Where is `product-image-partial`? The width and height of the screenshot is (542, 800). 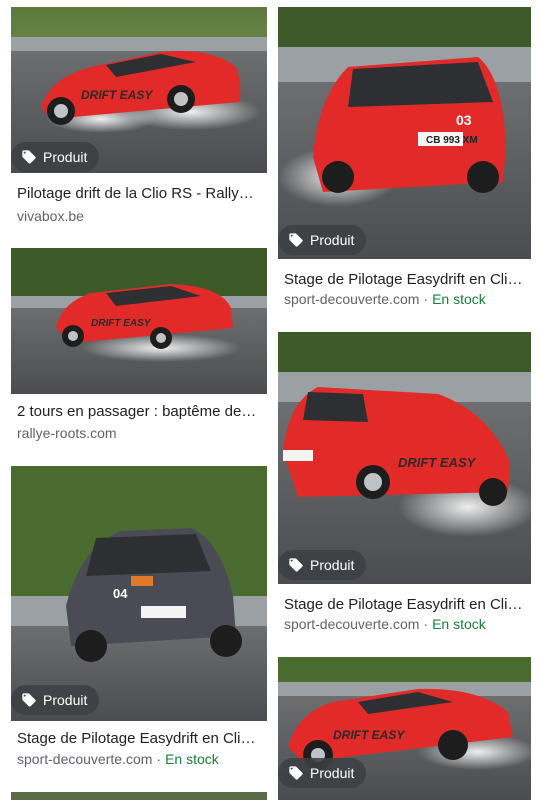 product-image-partial is located at coordinates (139, 796).